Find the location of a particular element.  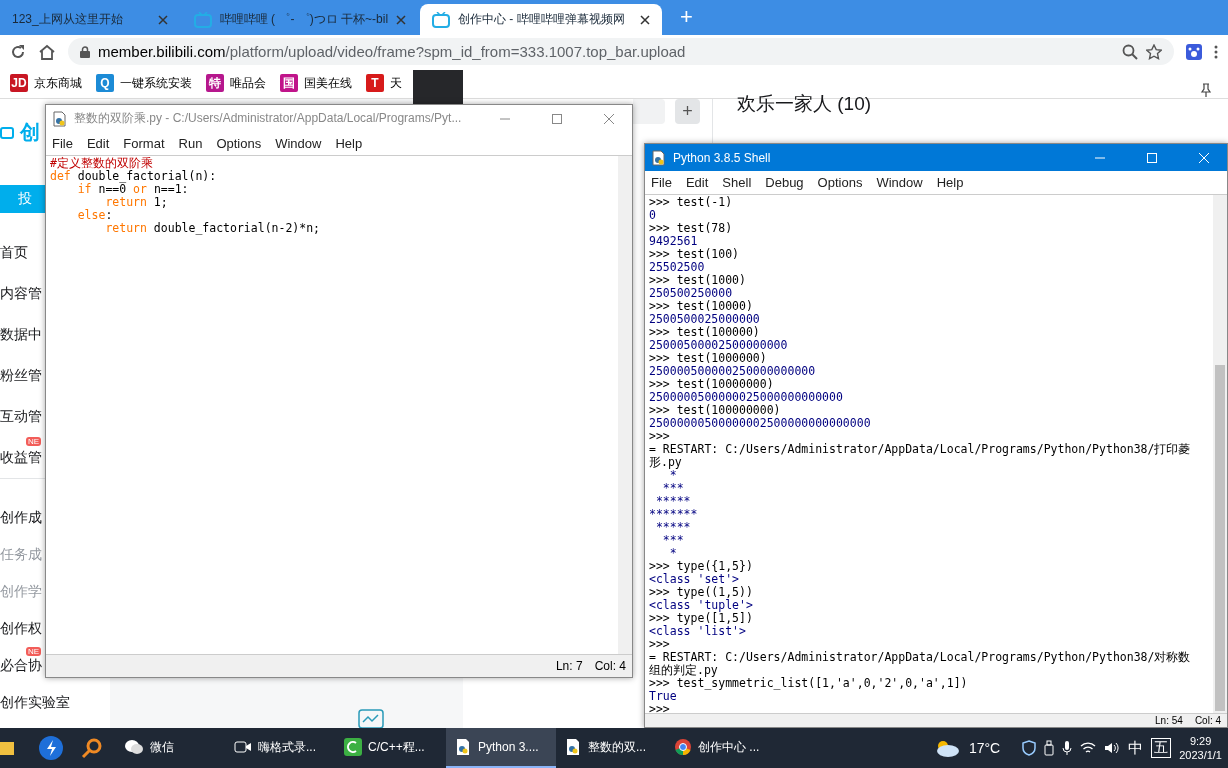

input-mode: 五 is located at coordinates (1161, 748).